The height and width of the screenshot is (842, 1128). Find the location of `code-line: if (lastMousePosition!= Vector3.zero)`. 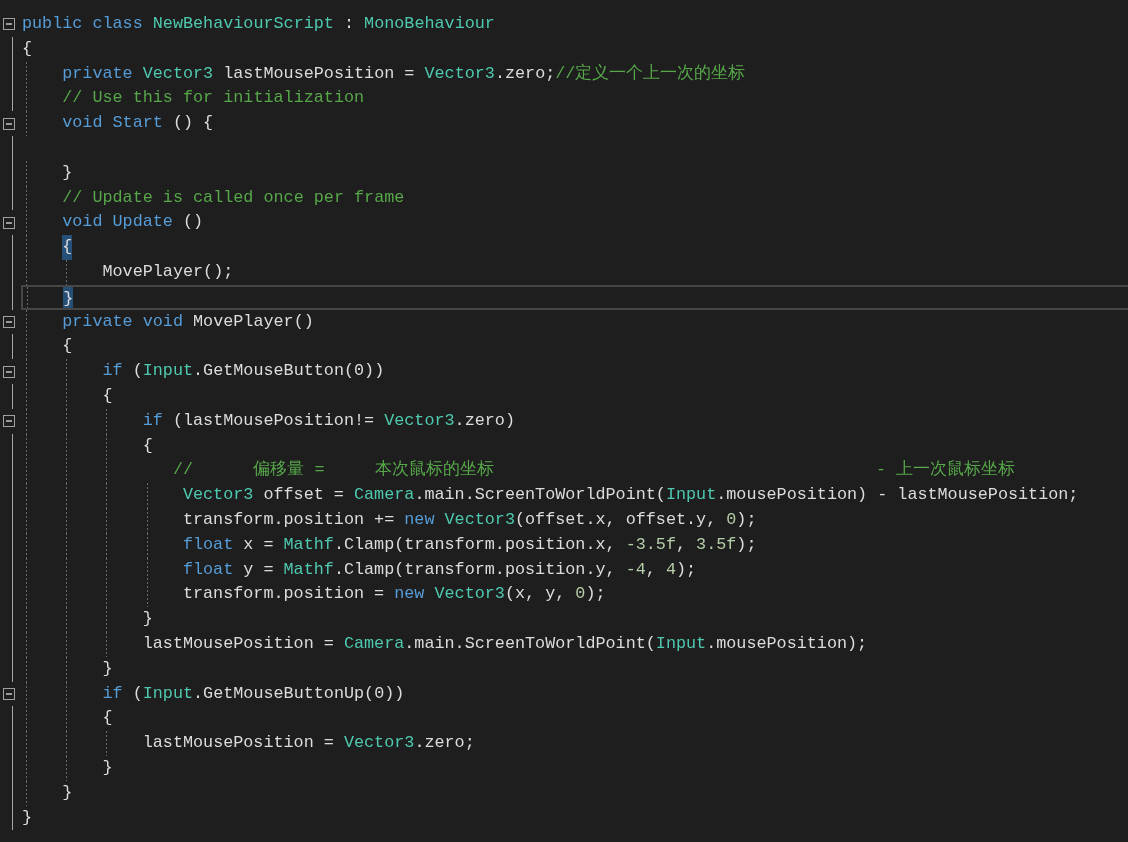

code-line: if (lastMousePosition!= Vector3.zero) is located at coordinates (328, 420).